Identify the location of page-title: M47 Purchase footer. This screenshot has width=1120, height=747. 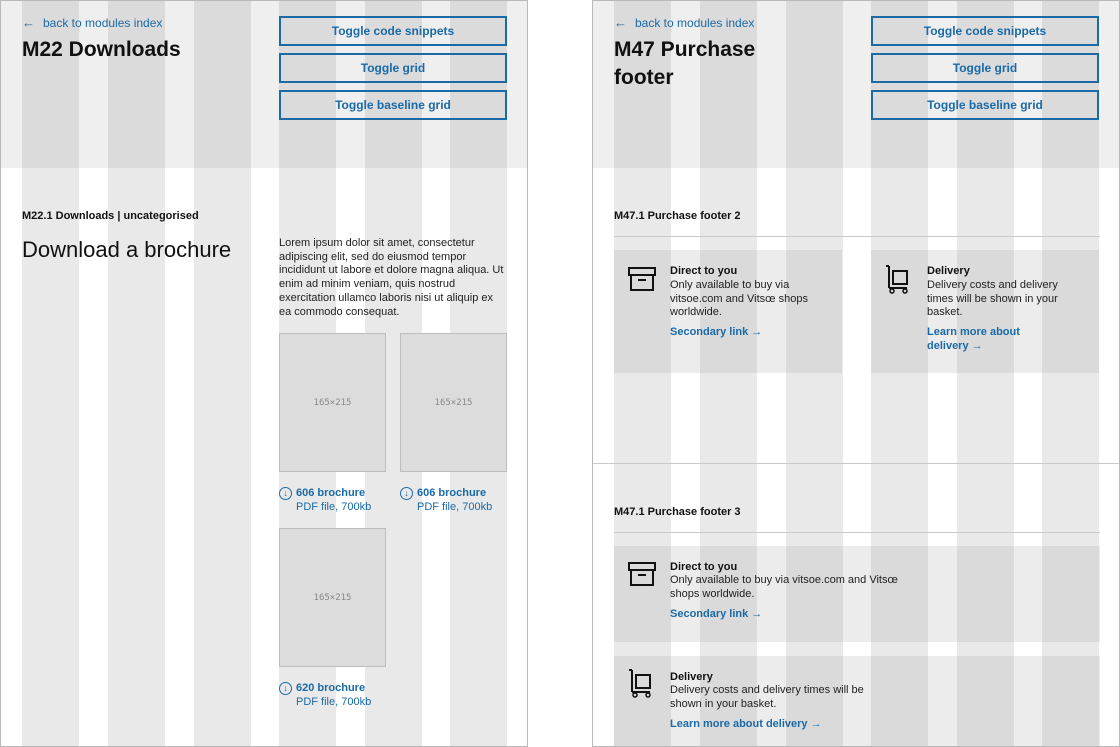
(684, 64).